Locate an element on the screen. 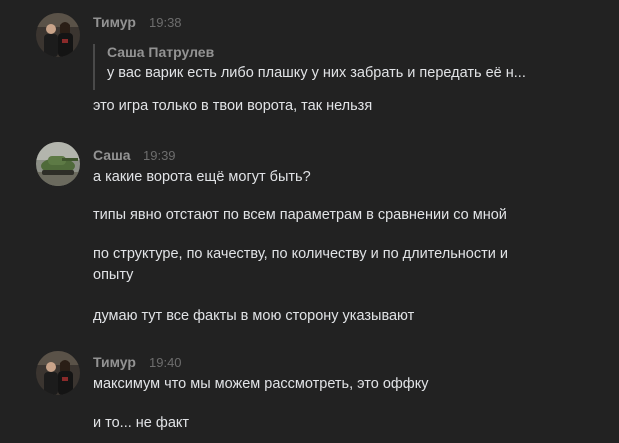  avatar is located at coordinates (58, 373).